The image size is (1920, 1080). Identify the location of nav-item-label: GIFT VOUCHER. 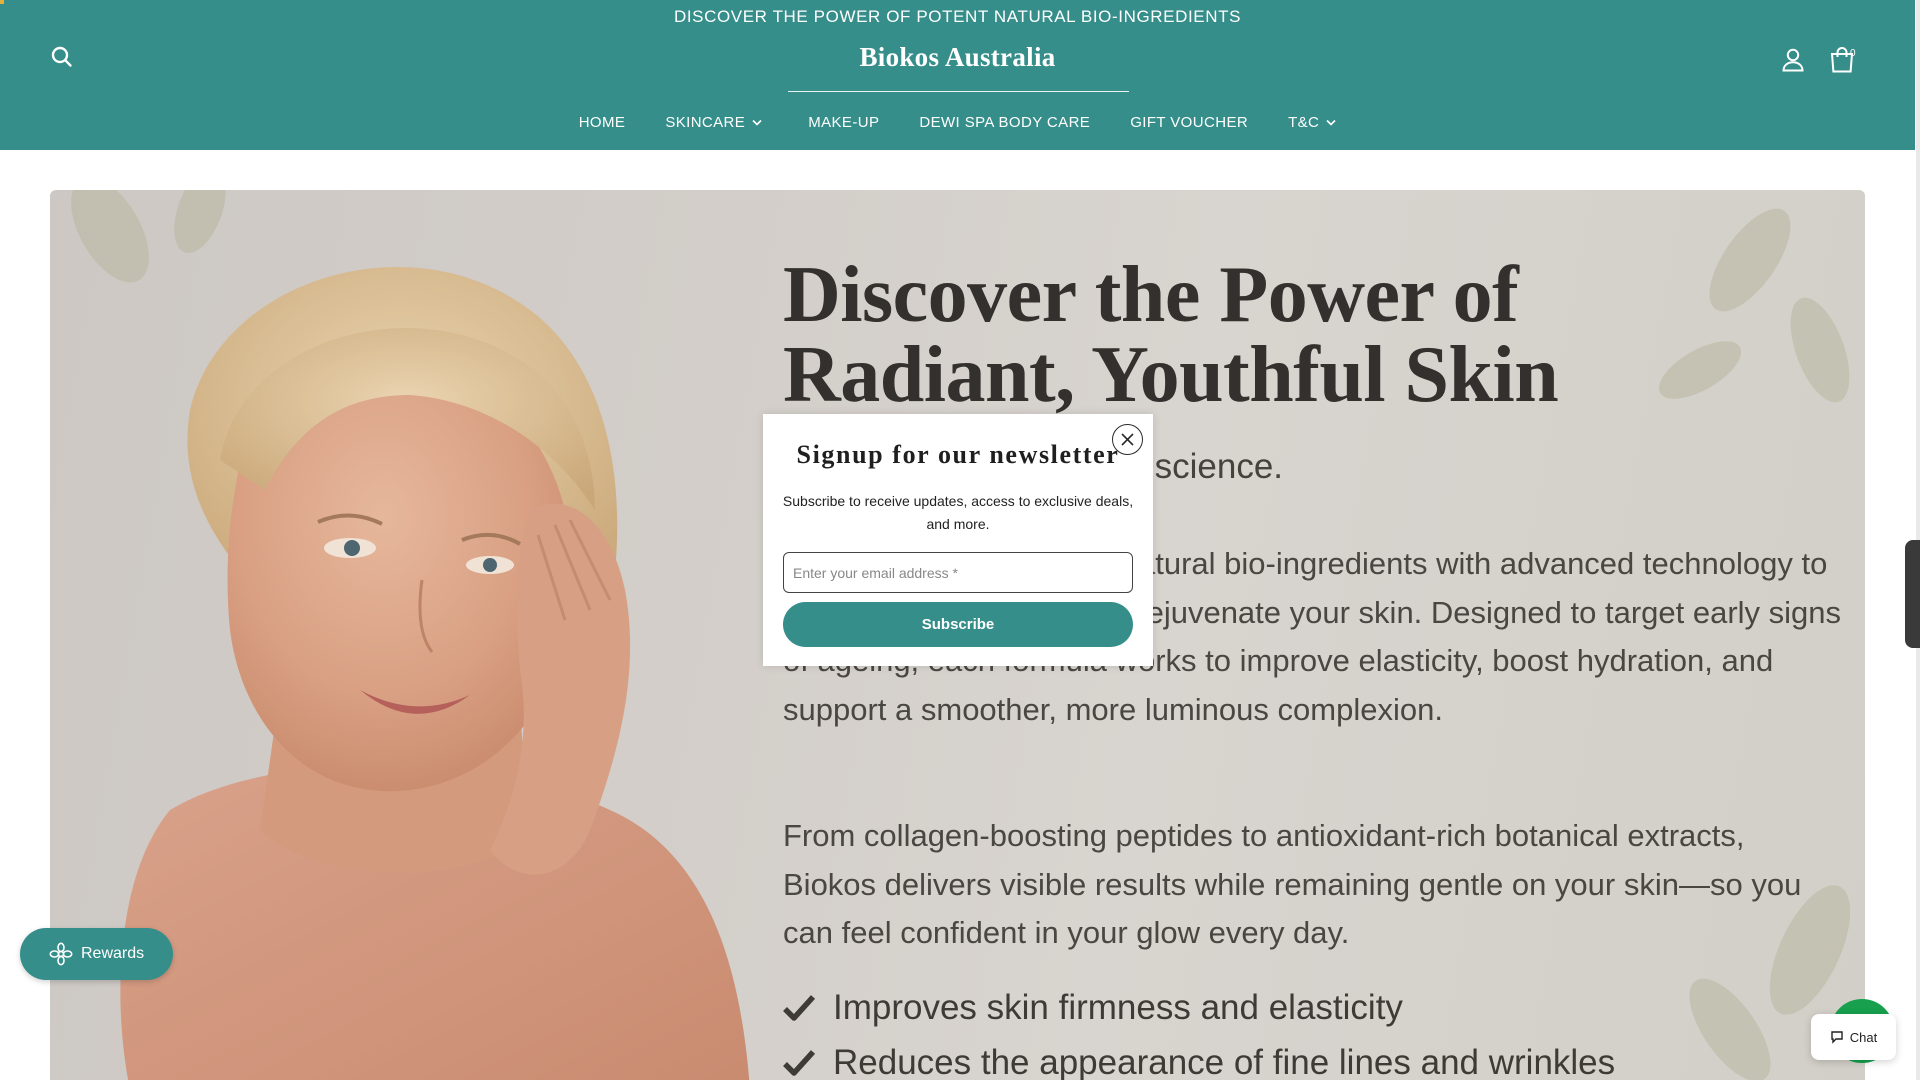
(1189, 122).